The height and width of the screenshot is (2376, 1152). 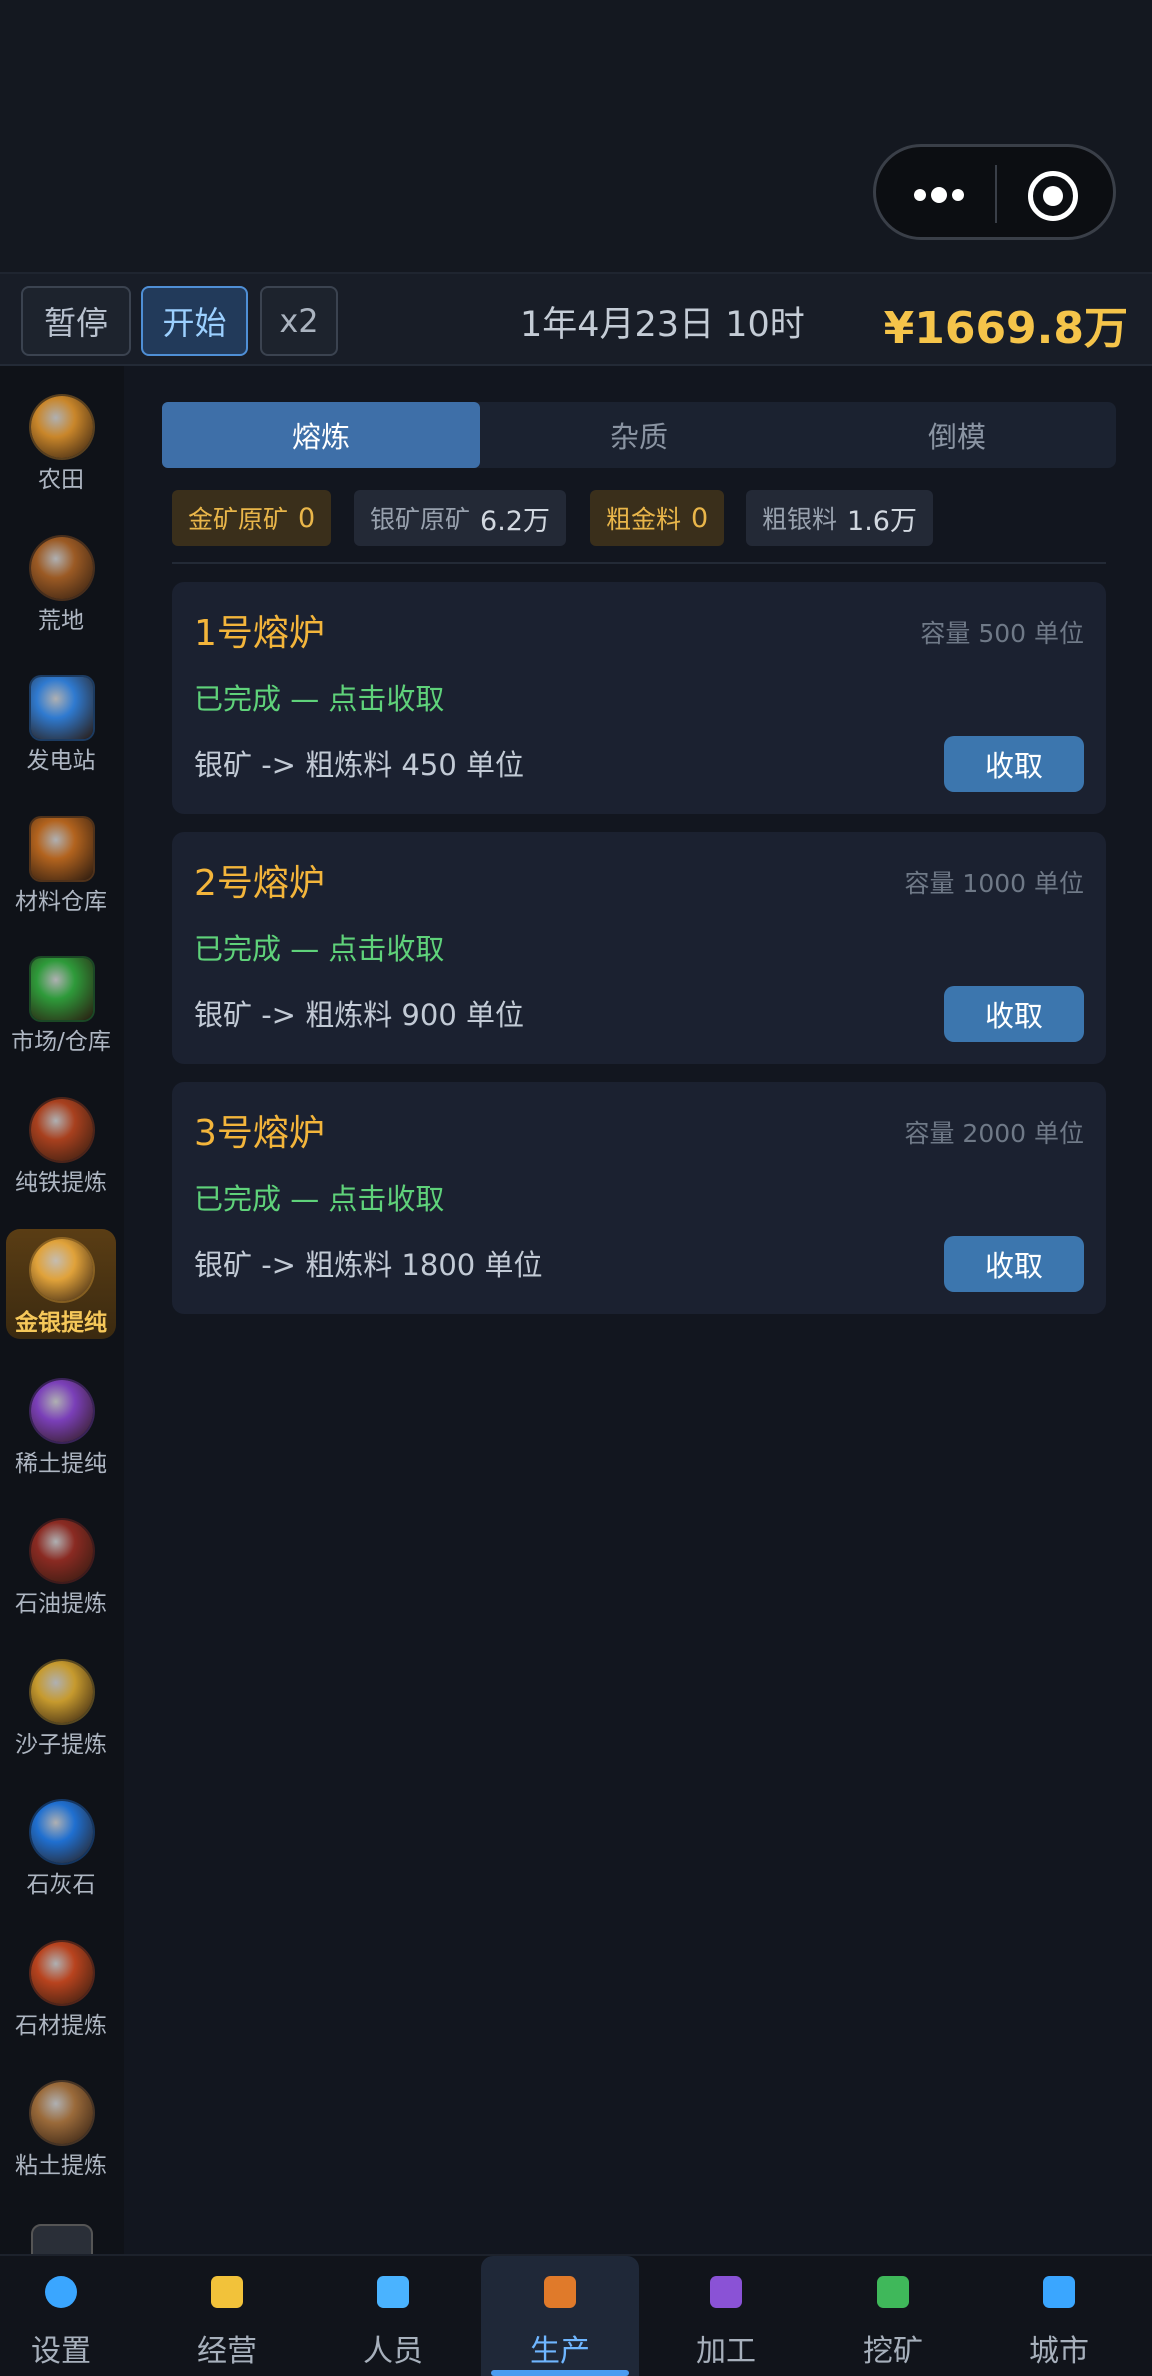 What do you see at coordinates (227, 2292) in the screenshot?
I see `coins-icon` at bounding box center [227, 2292].